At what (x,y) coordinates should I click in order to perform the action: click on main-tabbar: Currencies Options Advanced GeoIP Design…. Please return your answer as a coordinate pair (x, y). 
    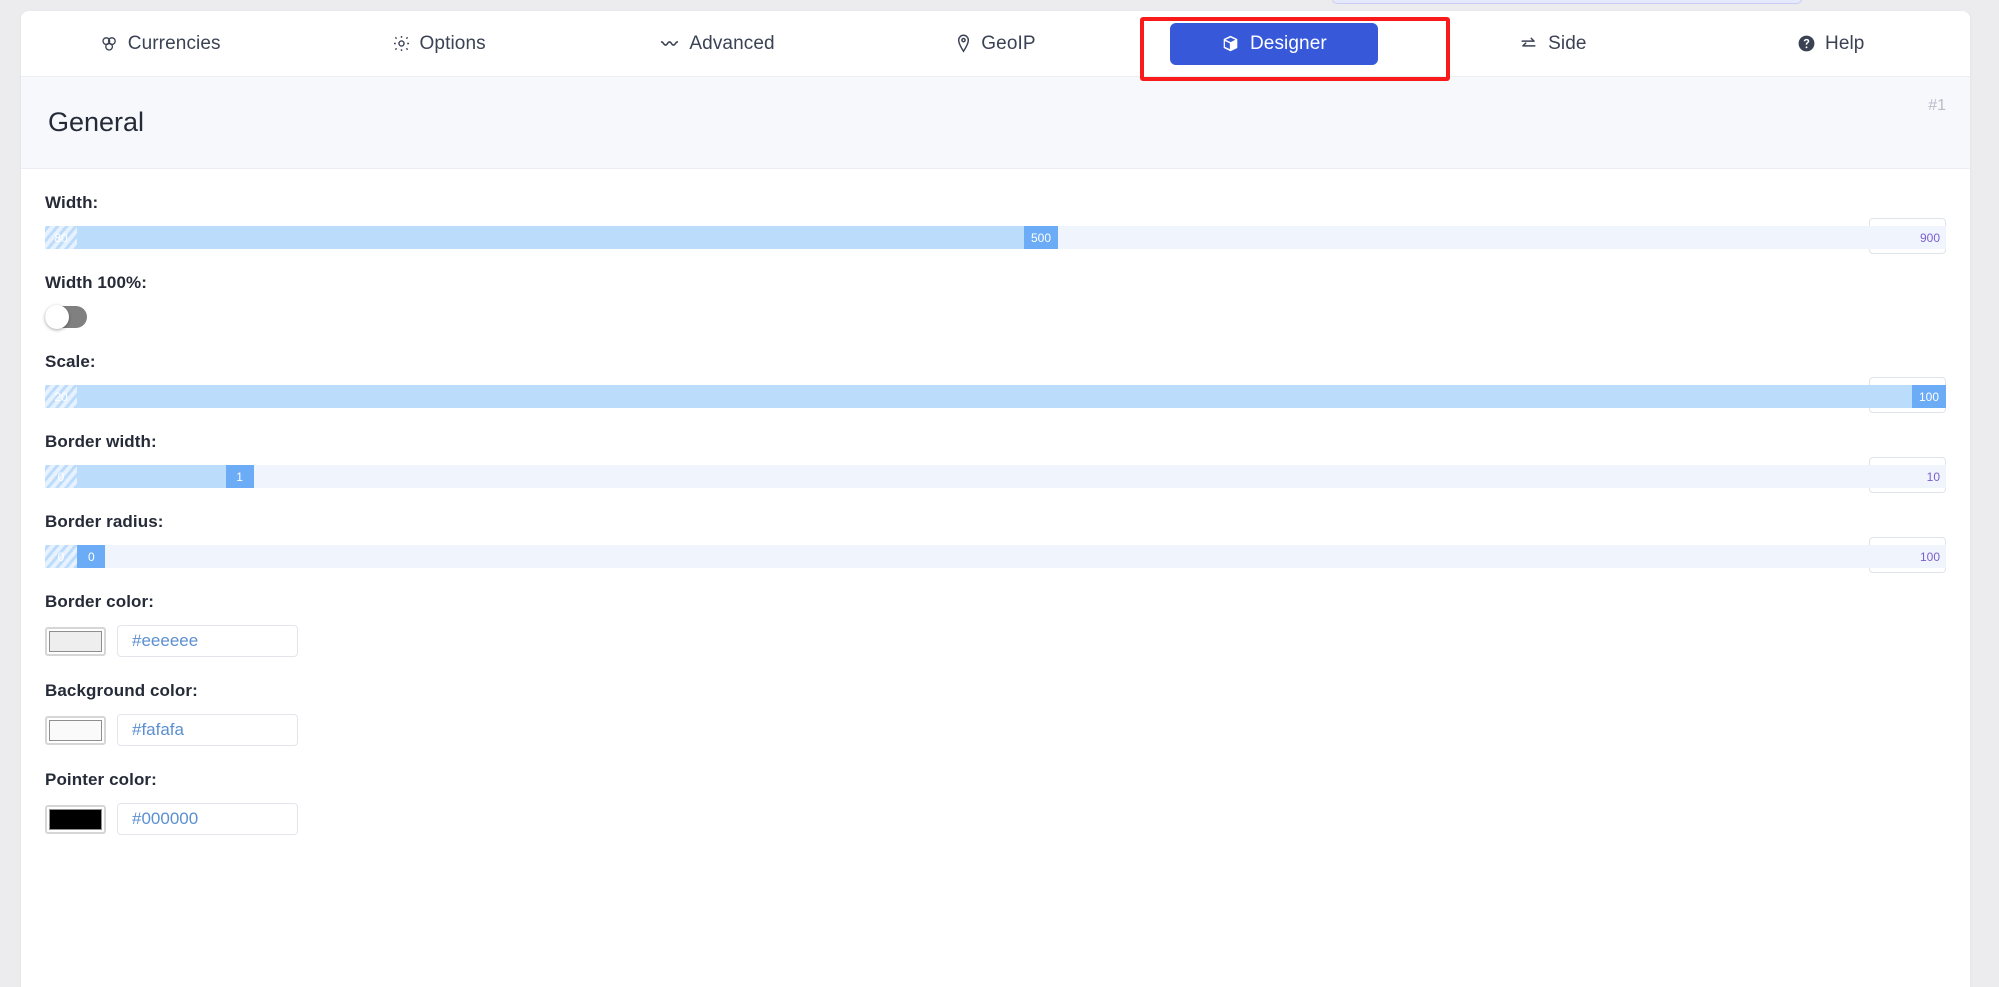
    Looking at the image, I should click on (995, 46).